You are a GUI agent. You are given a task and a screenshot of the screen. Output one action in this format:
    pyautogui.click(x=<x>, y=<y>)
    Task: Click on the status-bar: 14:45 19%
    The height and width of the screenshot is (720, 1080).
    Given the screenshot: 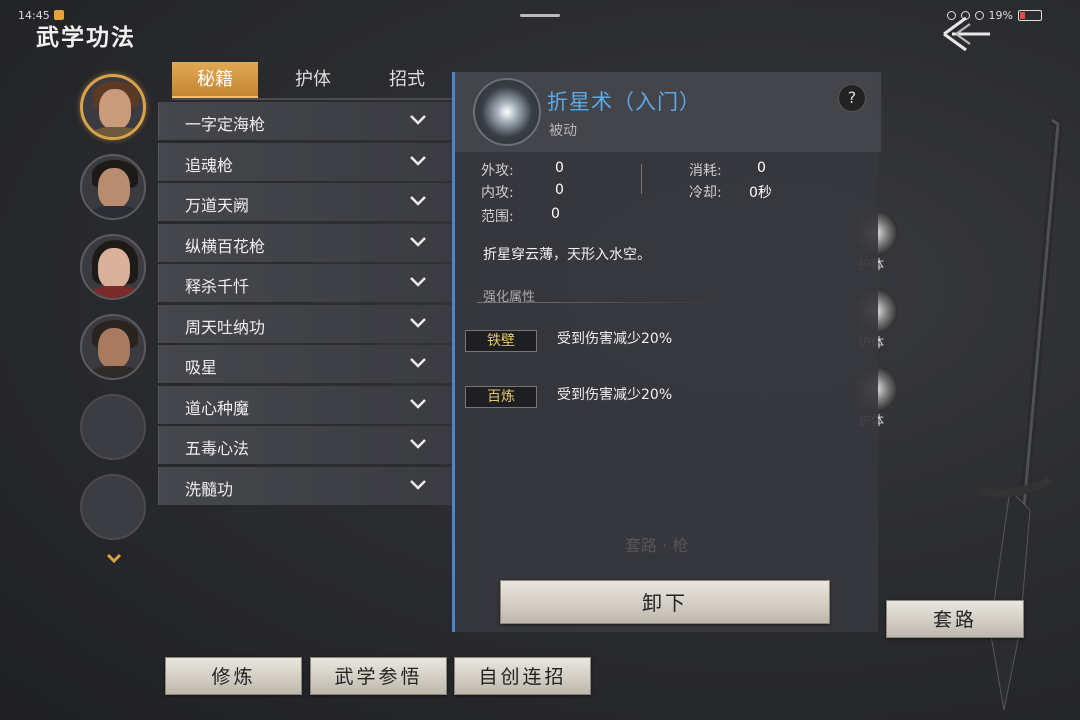 What is the action you would take?
    pyautogui.click(x=540, y=15)
    